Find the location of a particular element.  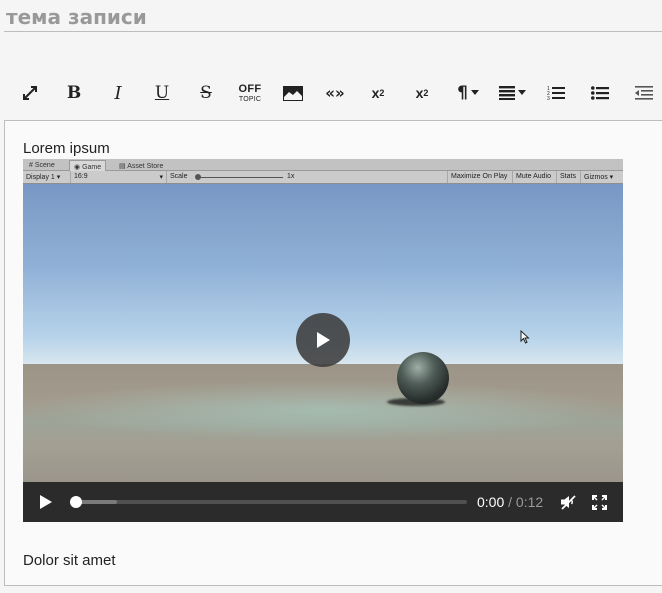

paragraph-text: Lorem ipsum is located at coordinates (66, 148).